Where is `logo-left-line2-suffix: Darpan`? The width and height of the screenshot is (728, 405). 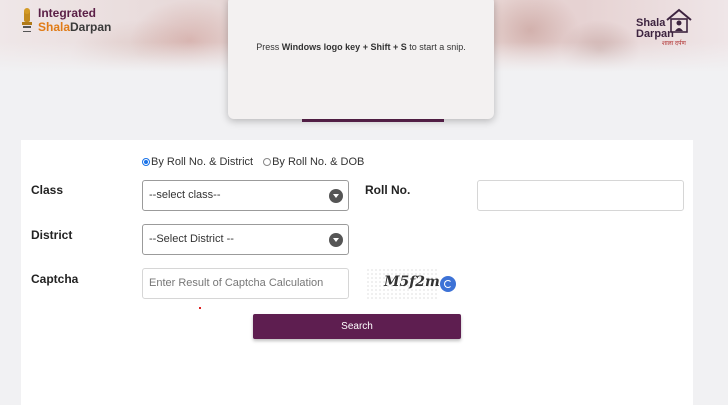
logo-left-line2-suffix: Darpan is located at coordinates (91, 27).